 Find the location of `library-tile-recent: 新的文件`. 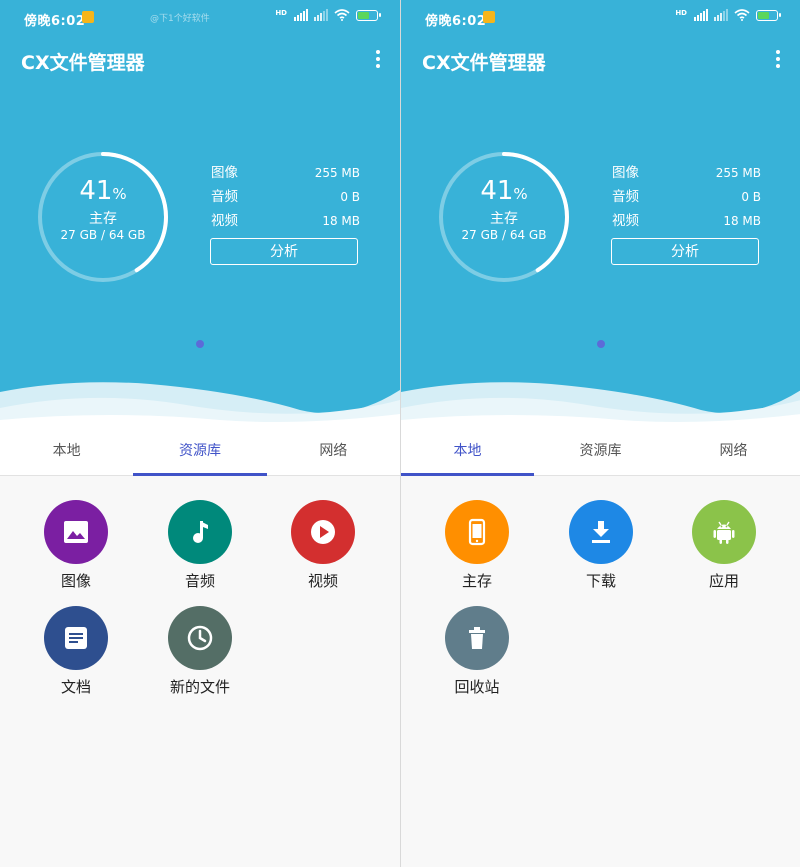

library-tile-recent: 新的文件 is located at coordinates (200, 651).